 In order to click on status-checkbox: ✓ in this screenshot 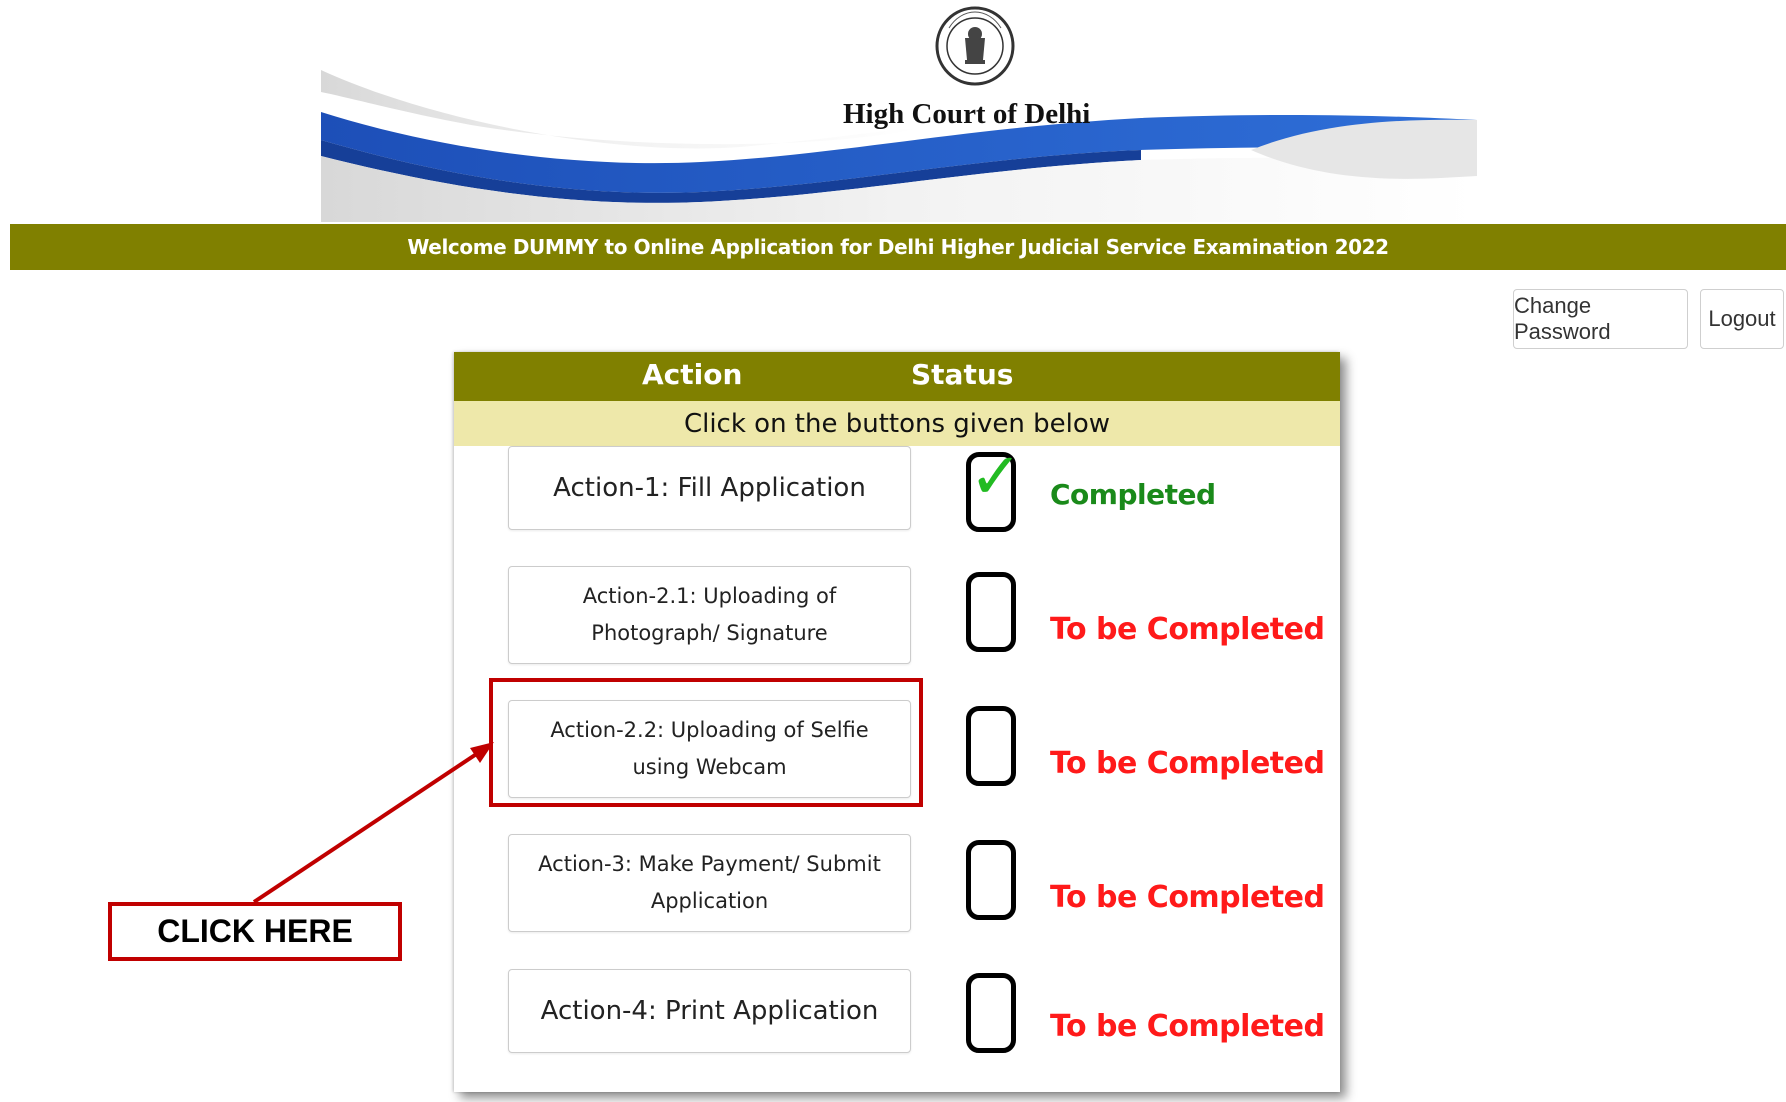, I will do `click(994, 488)`.